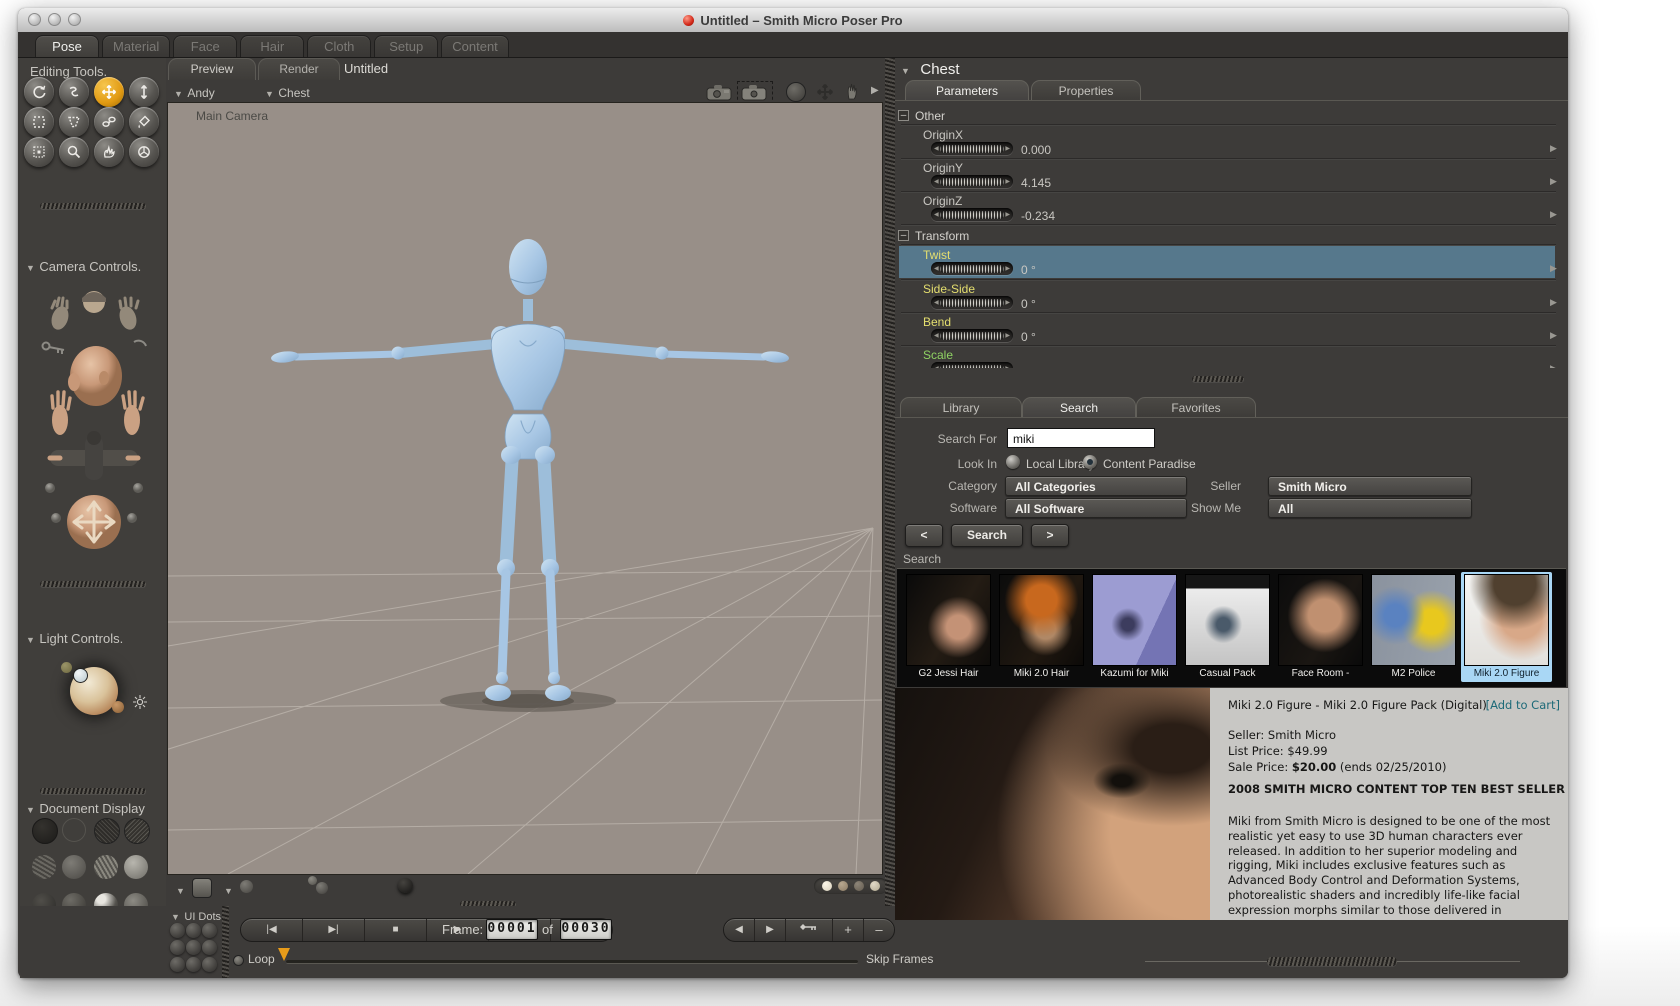  What do you see at coordinates (586, 929) in the screenshot?
I see `total-frames-field: 00030` at bounding box center [586, 929].